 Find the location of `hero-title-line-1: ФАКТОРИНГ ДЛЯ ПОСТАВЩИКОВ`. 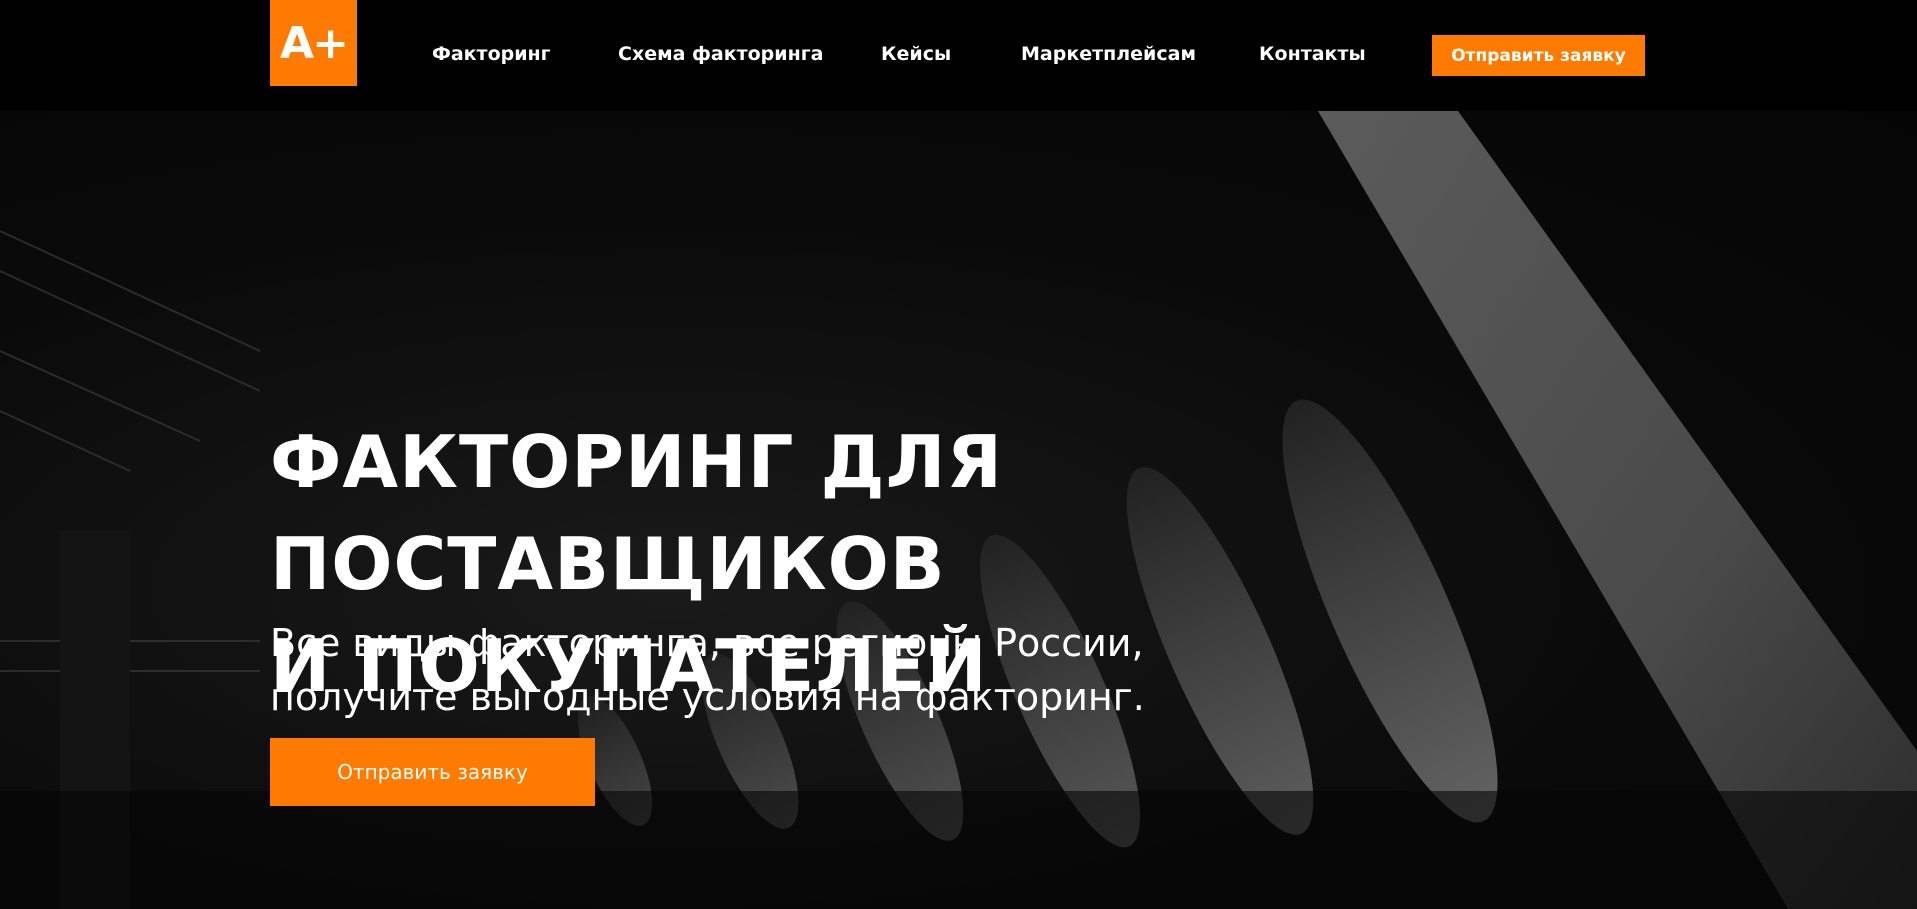

hero-title-line-1: ФАКТОРИНГ ДЛЯ ПОСТАВЩИКОВ is located at coordinates (636, 513).